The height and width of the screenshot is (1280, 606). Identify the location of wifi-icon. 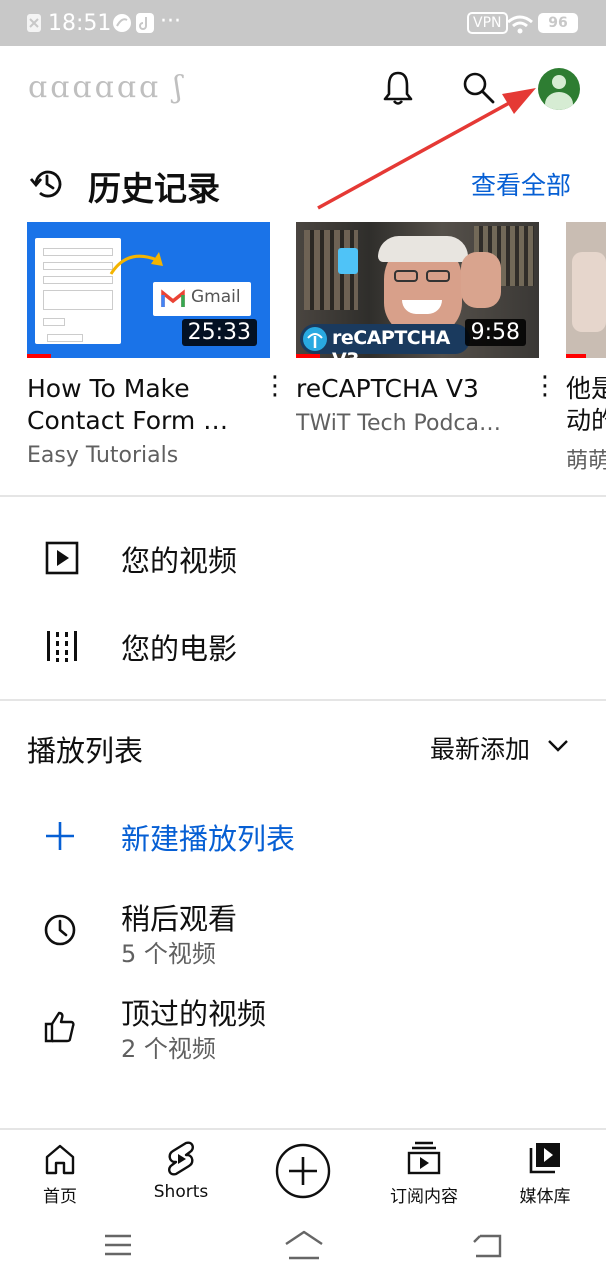
(520, 24).